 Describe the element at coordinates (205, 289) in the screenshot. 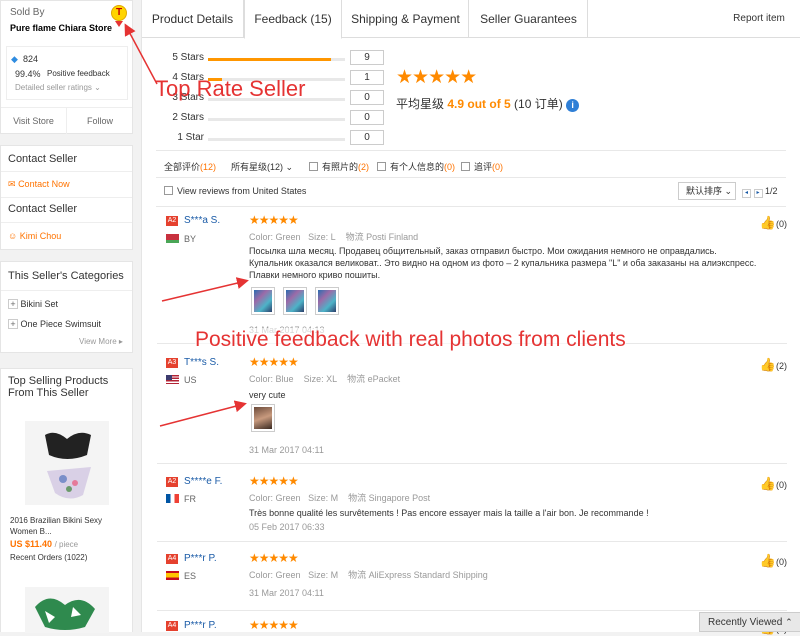

I see `arrow-to-photos` at that location.